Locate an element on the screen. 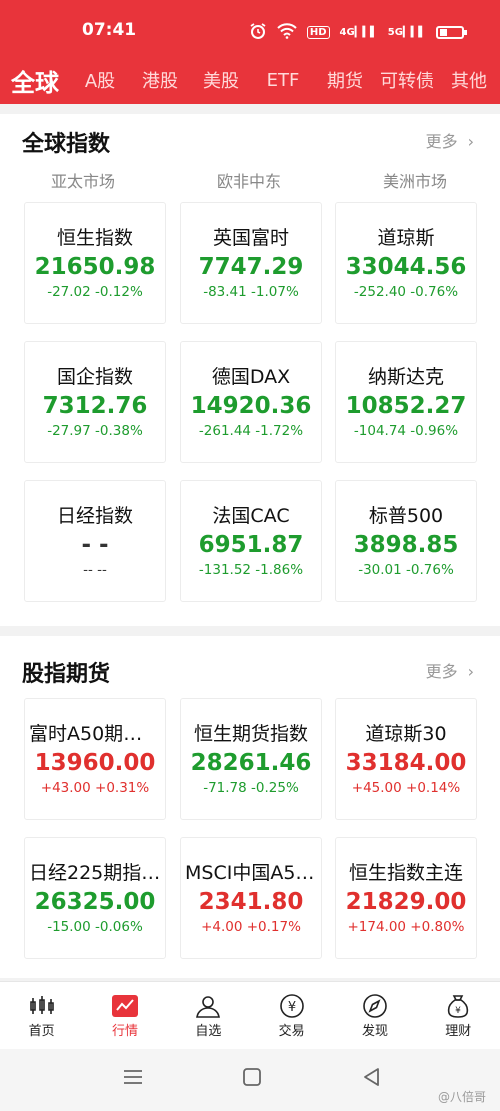 This screenshot has height=1111, width=500. tab-us-stocks: 美股 is located at coordinates (221, 80).